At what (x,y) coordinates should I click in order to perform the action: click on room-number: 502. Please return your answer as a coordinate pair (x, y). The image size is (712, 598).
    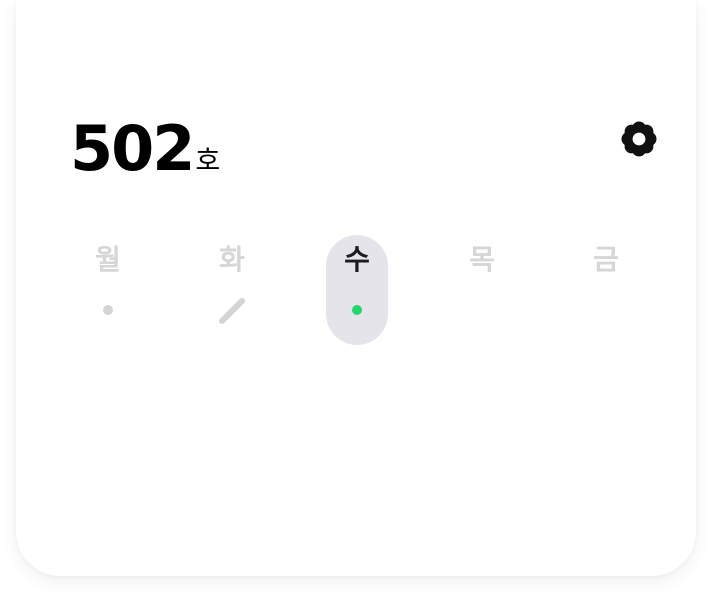
    Looking at the image, I should click on (132, 148).